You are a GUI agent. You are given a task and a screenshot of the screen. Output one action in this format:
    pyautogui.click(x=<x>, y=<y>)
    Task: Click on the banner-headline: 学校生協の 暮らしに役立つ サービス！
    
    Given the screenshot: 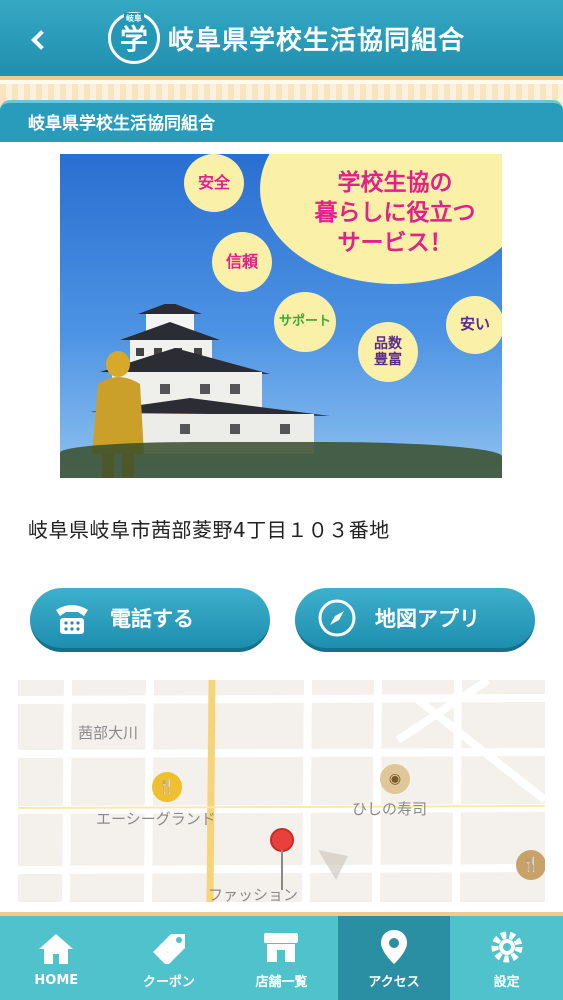 What is the action you would take?
    pyautogui.click(x=381, y=219)
    